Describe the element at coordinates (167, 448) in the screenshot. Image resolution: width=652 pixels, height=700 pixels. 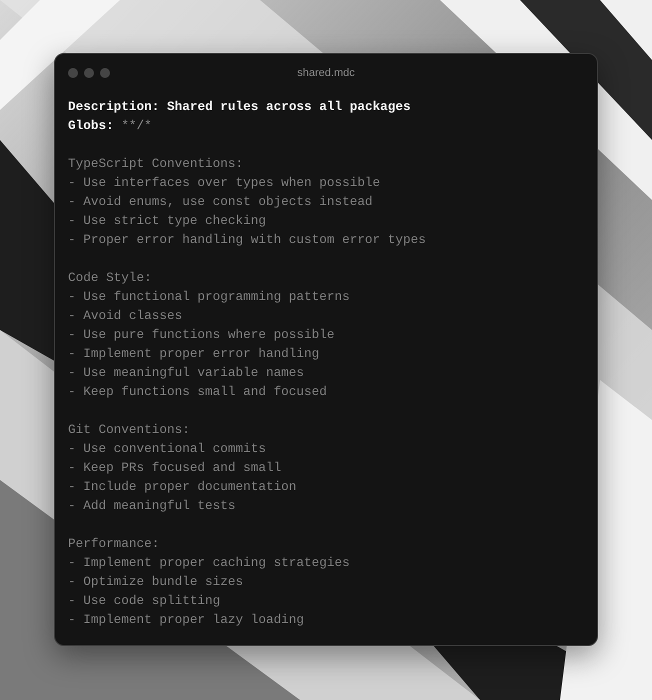
I see `rule-item: - Use conventional commits` at that location.